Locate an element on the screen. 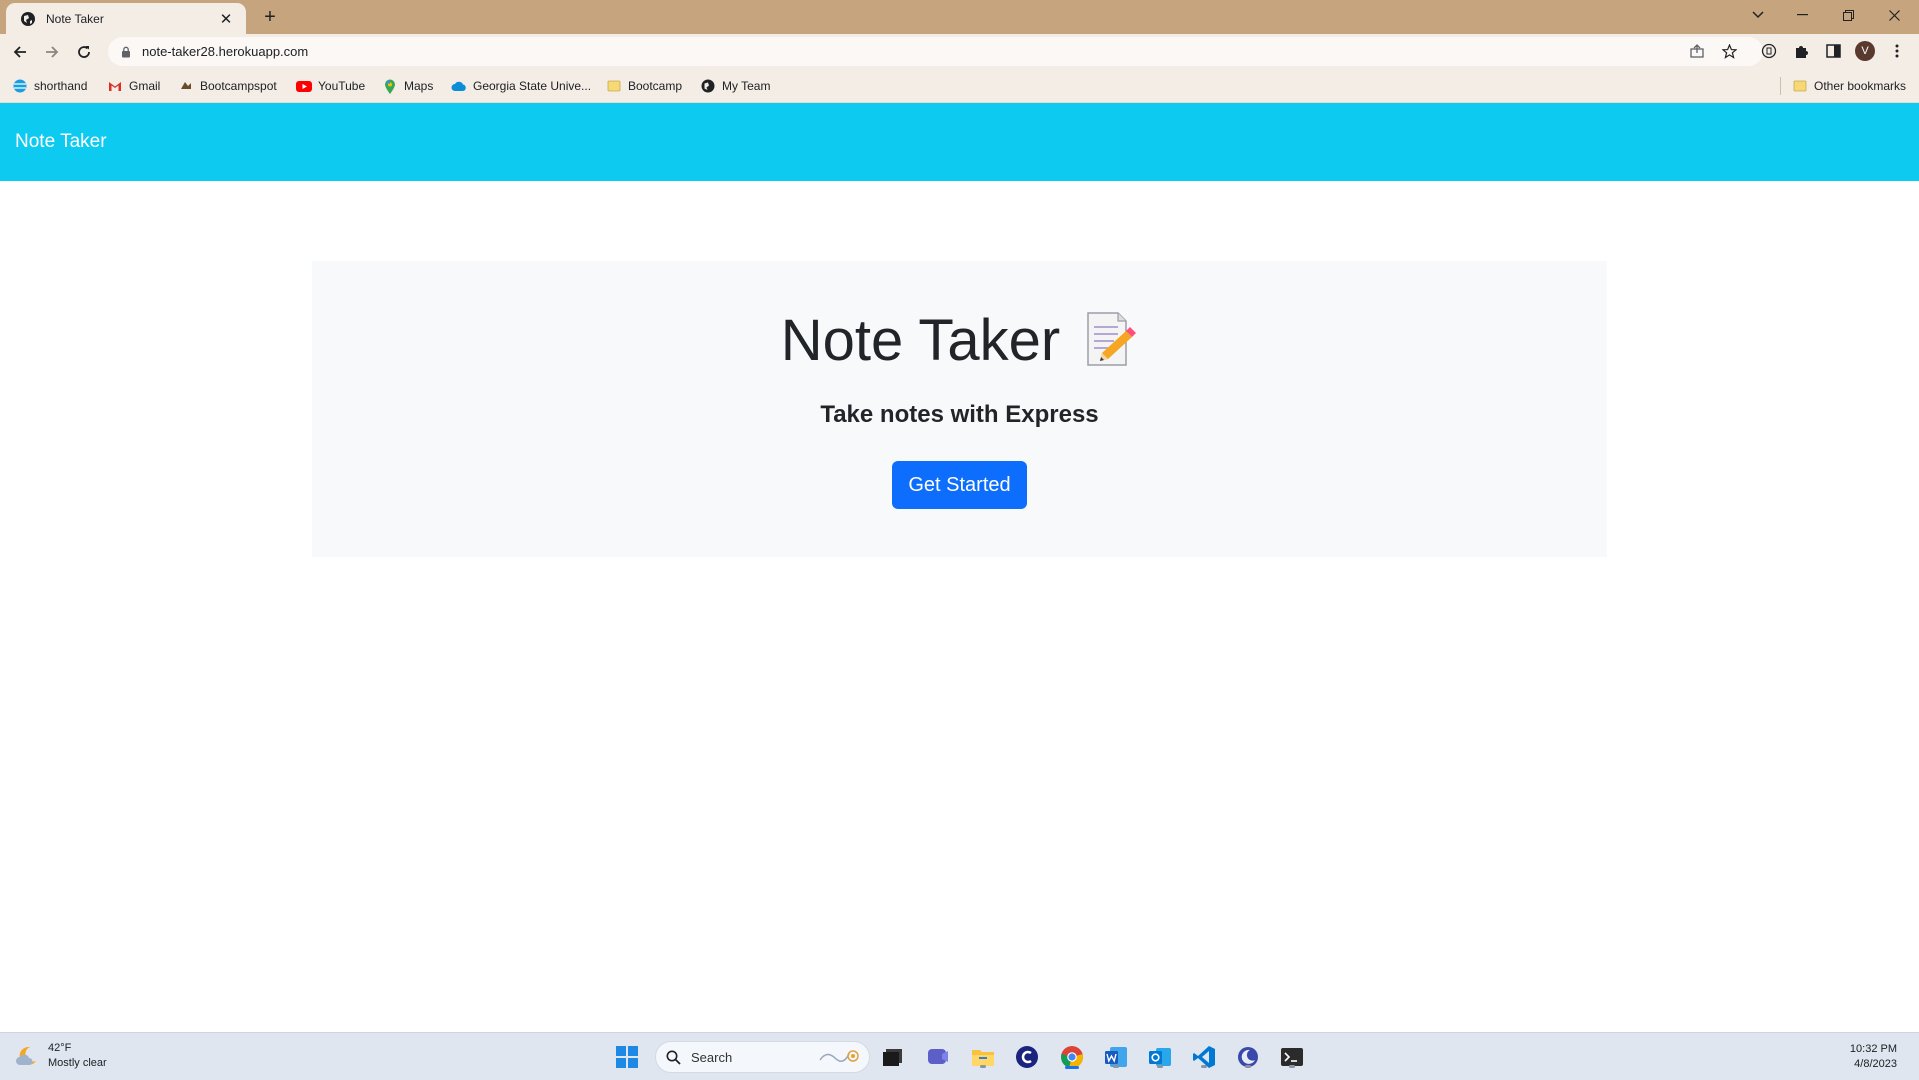 The width and height of the screenshot is (1919, 1080). active-indicator is located at coordinates (1072, 1067).